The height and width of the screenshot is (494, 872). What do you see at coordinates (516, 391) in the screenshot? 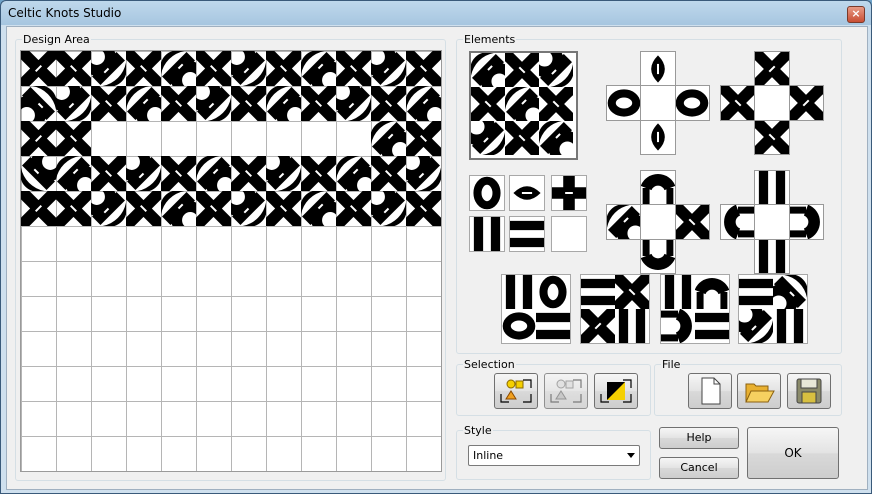
I see `select-shapes-button` at bounding box center [516, 391].